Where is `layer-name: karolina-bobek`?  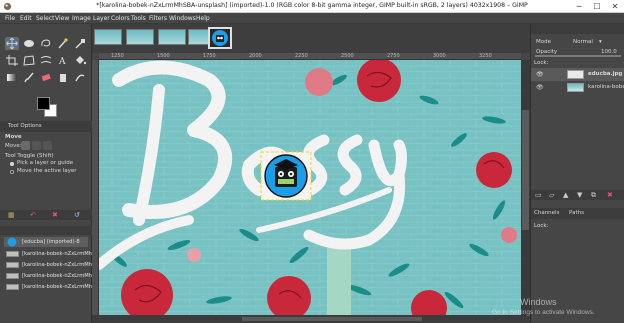
layer-name: karolina-bobek is located at coordinates (606, 87).